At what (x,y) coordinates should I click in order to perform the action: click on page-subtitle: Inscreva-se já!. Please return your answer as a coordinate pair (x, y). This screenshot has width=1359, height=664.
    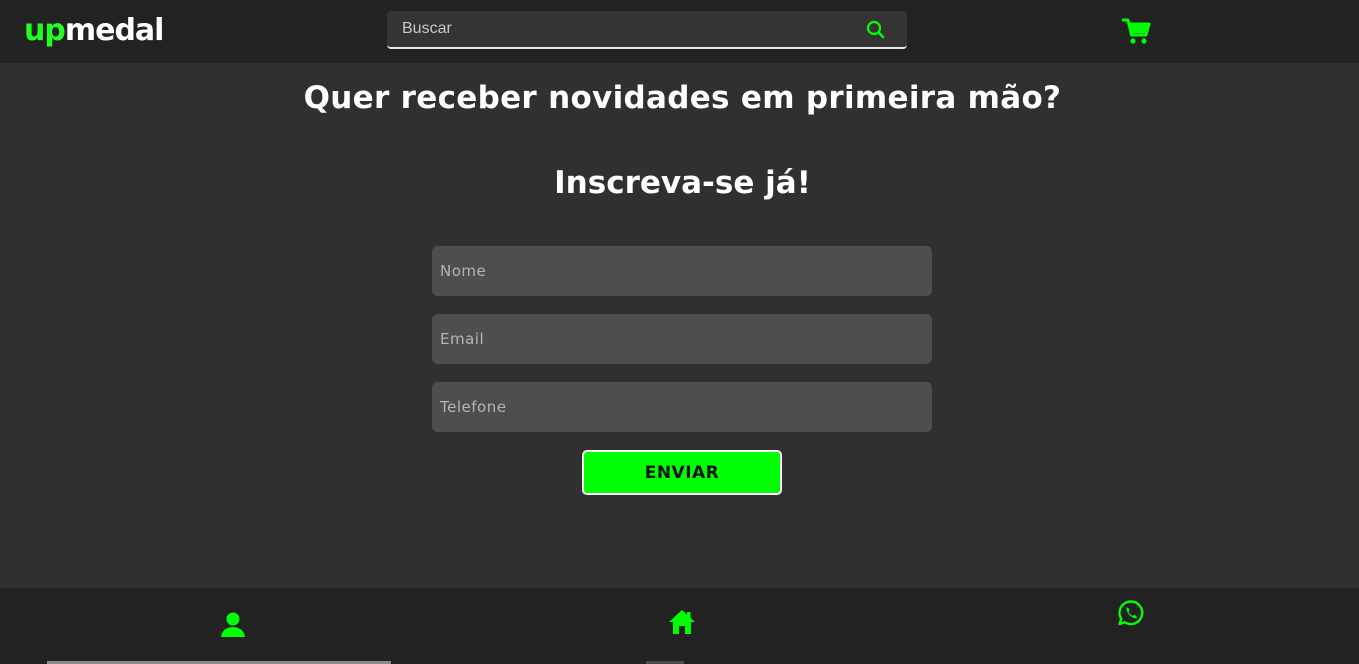
    Looking at the image, I should click on (682, 183).